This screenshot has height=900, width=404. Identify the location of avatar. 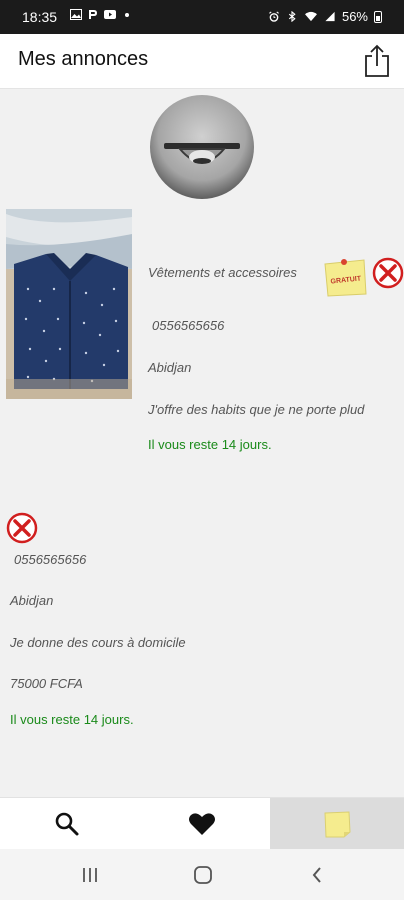
(202, 147).